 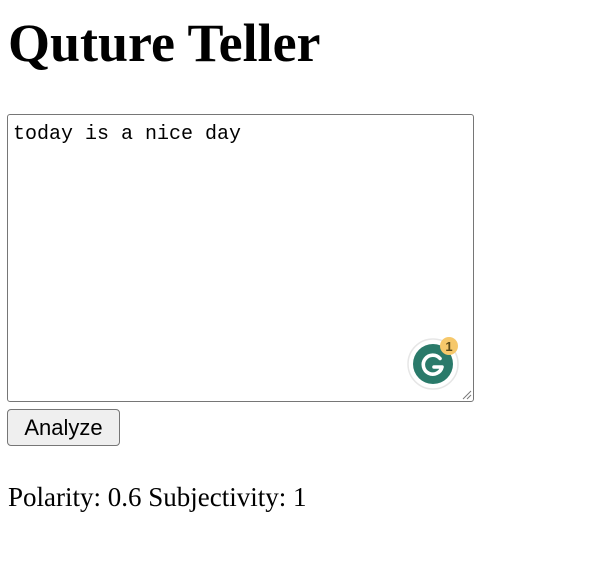 What do you see at coordinates (217, 497) in the screenshot?
I see `subjectivity-label: Subjectivity:` at bounding box center [217, 497].